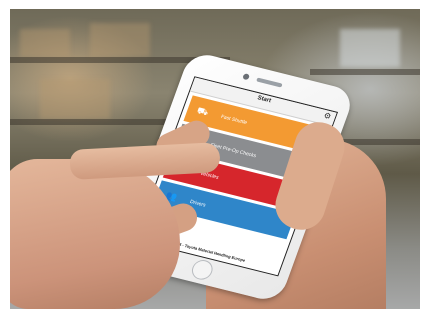  What do you see at coordinates (234, 119) in the screenshot?
I see `menu-item-label: Fast Shuttle` at bounding box center [234, 119].